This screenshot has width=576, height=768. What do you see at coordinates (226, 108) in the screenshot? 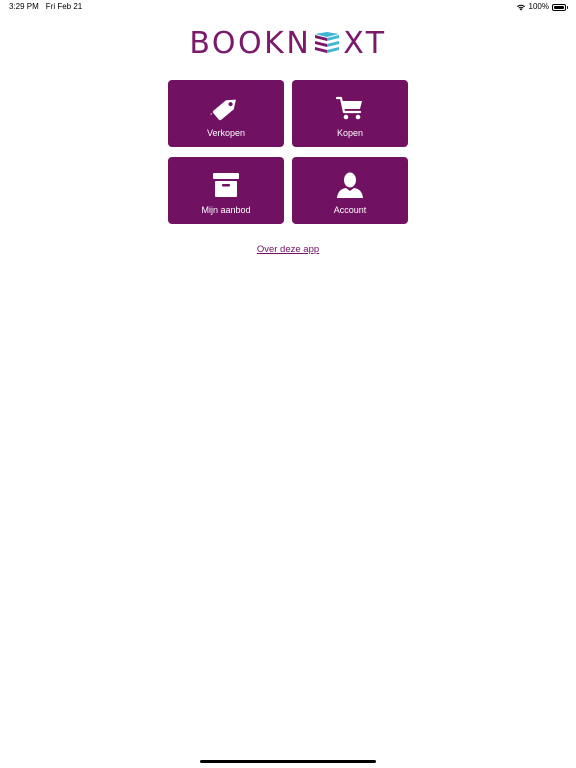
I see `price-tag-icon` at bounding box center [226, 108].